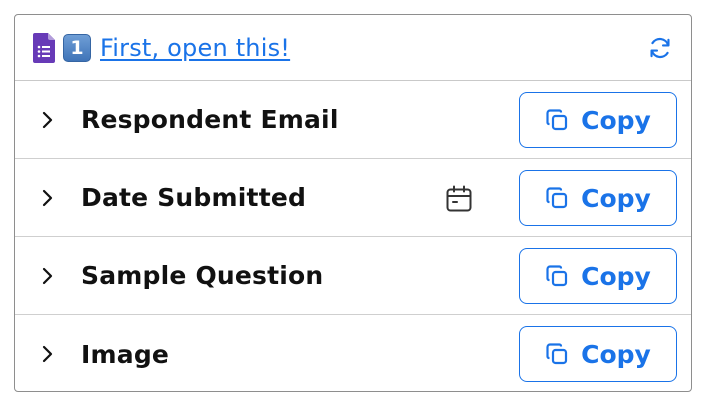 The height and width of the screenshot is (410, 710). I want to click on open-form-link: First, open this!, so click(195, 48).